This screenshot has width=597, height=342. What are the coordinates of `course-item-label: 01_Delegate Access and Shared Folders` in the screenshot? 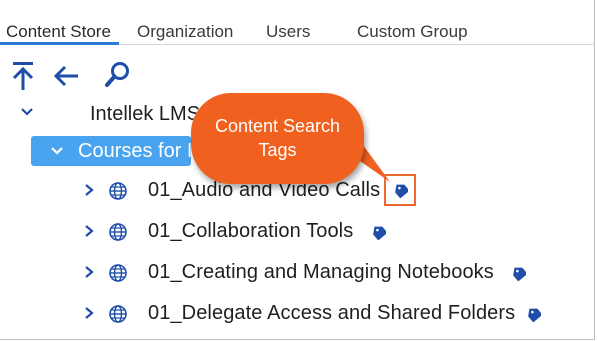 It's located at (331, 313).